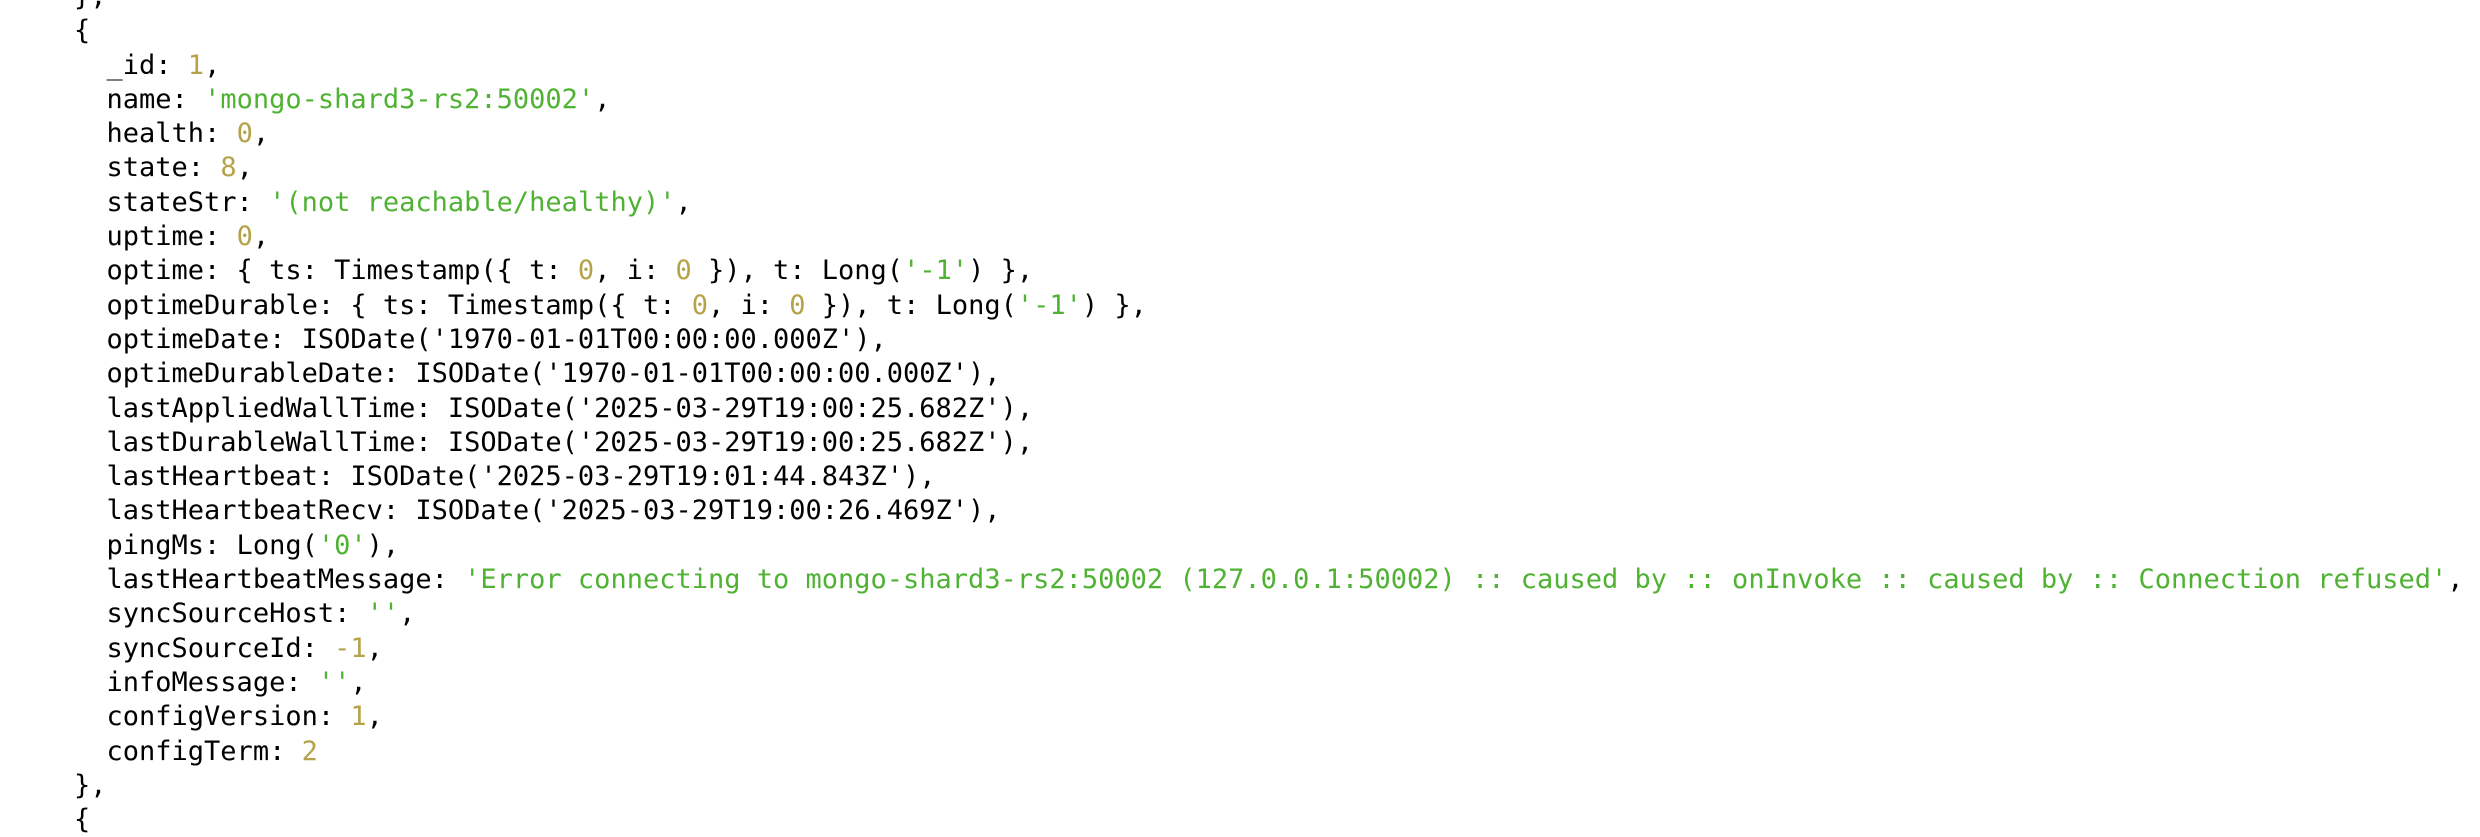 The height and width of the screenshot is (837, 2480). What do you see at coordinates (1274, 66) in the screenshot?
I see `code-line: _id: 1,` at bounding box center [1274, 66].